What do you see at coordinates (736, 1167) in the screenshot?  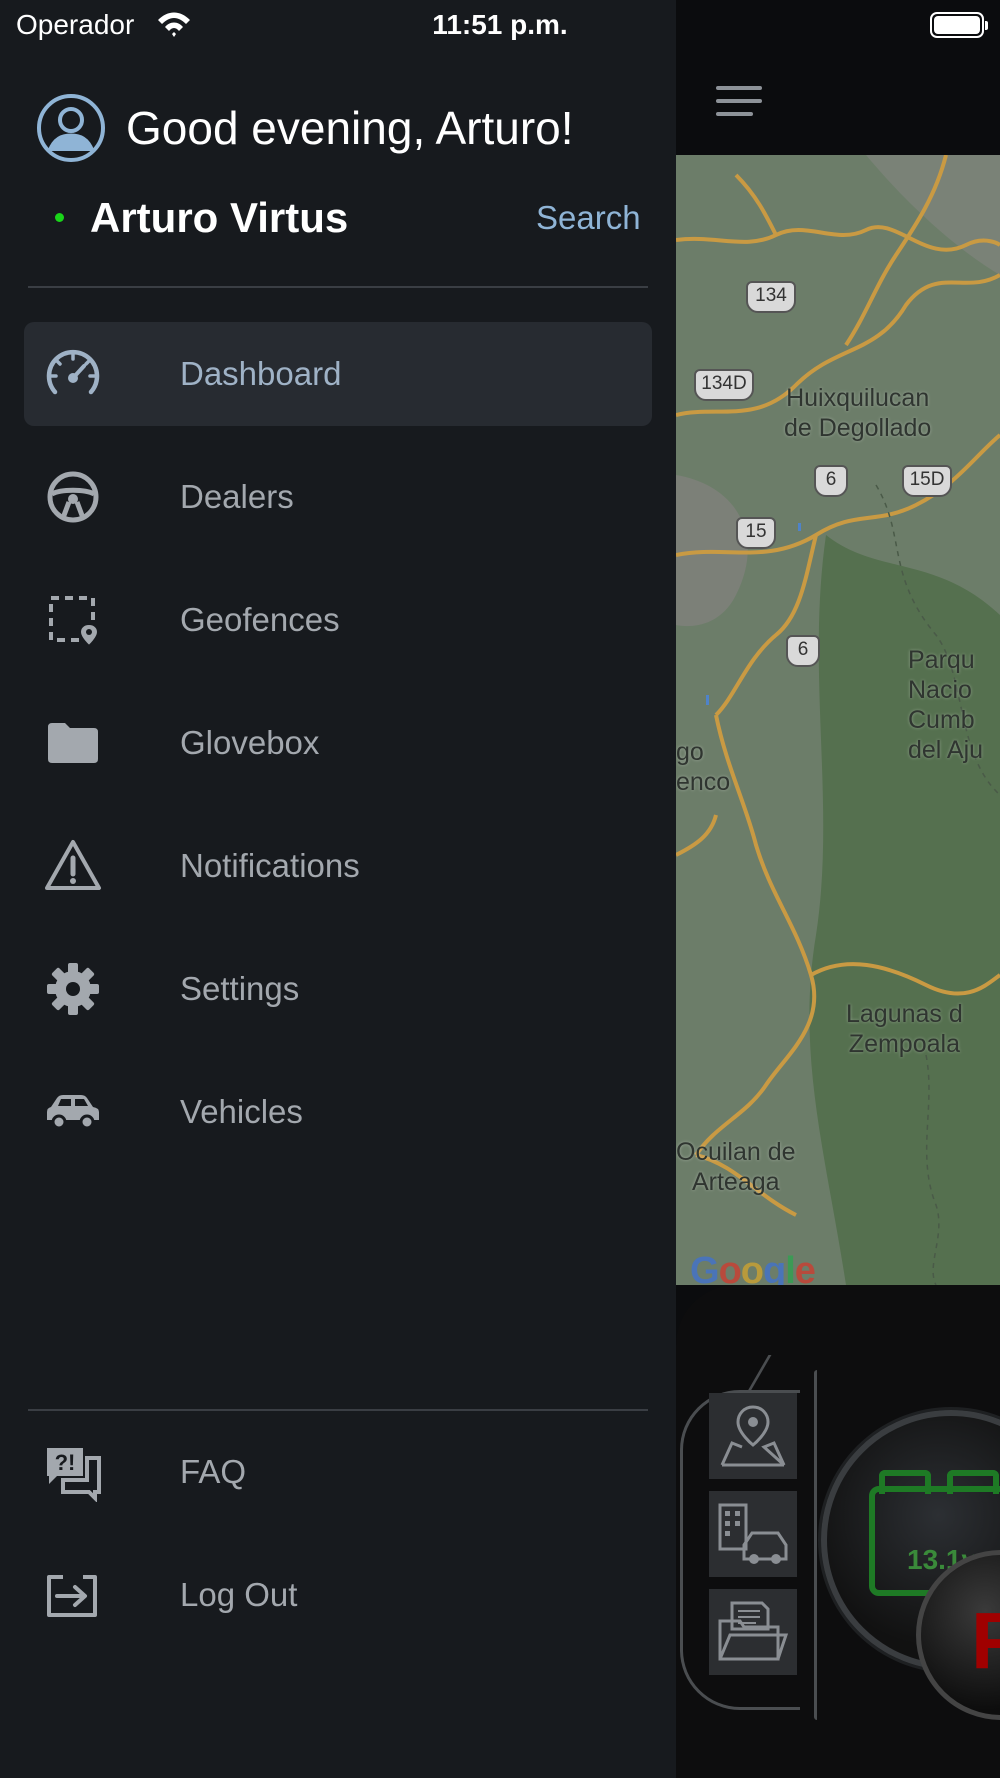 I see `map-label: Ocuilan de Arteaga` at bounding box center [736, 1167].